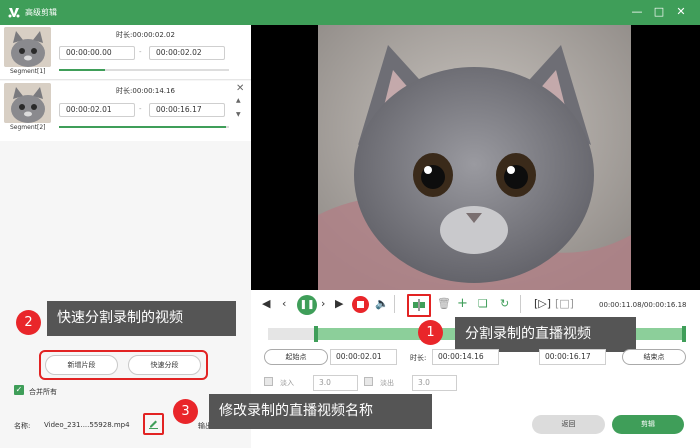 This screenshot has height=448, width=700. I want to click on fade-in-input: 3.0, so click(335, 383).